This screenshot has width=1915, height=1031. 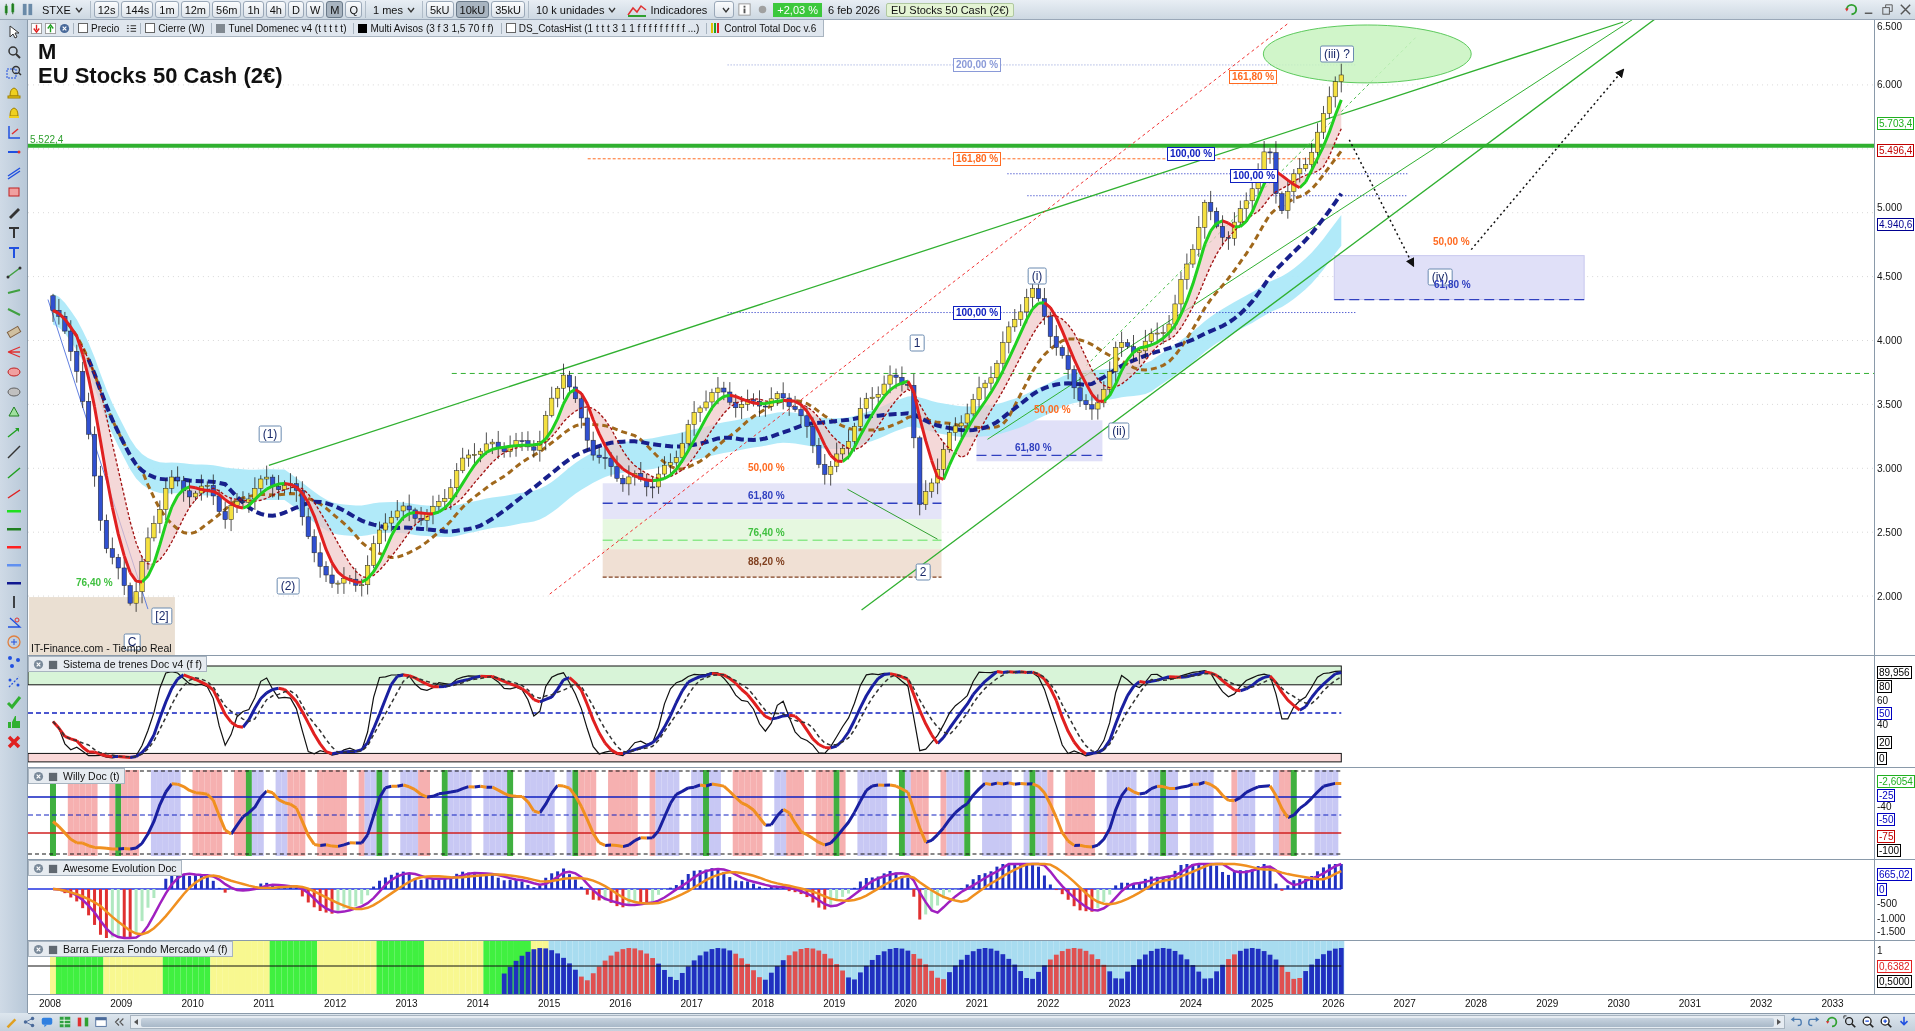 I want to click on price-tag: 5.703,4, so click(x=1896, y=123).